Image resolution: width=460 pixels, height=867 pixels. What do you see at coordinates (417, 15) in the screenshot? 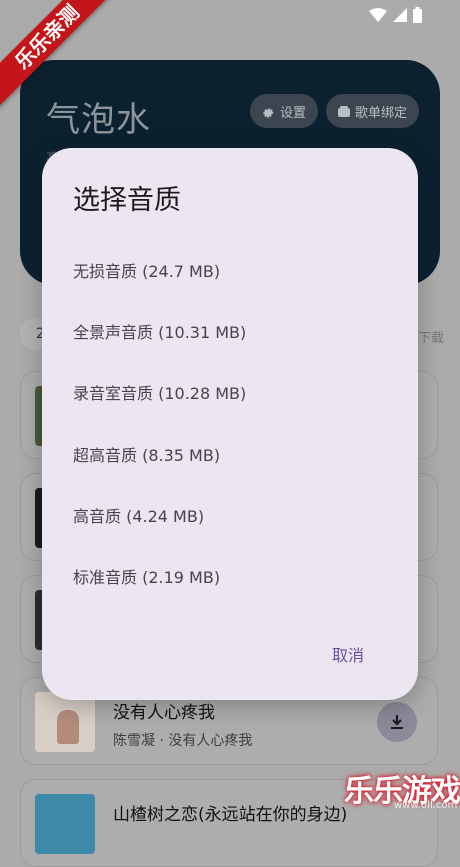
I see `battery-icon` at bounding box center [417, 15].